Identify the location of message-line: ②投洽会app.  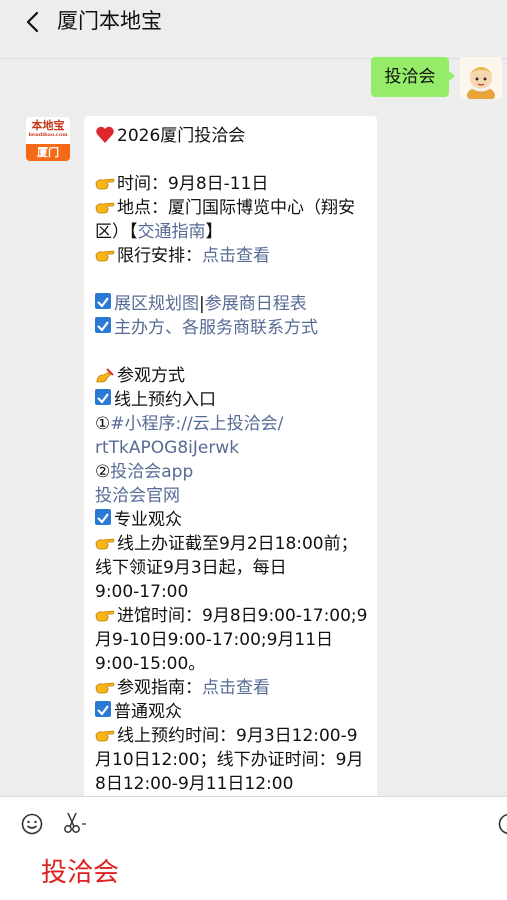
(234, 472).